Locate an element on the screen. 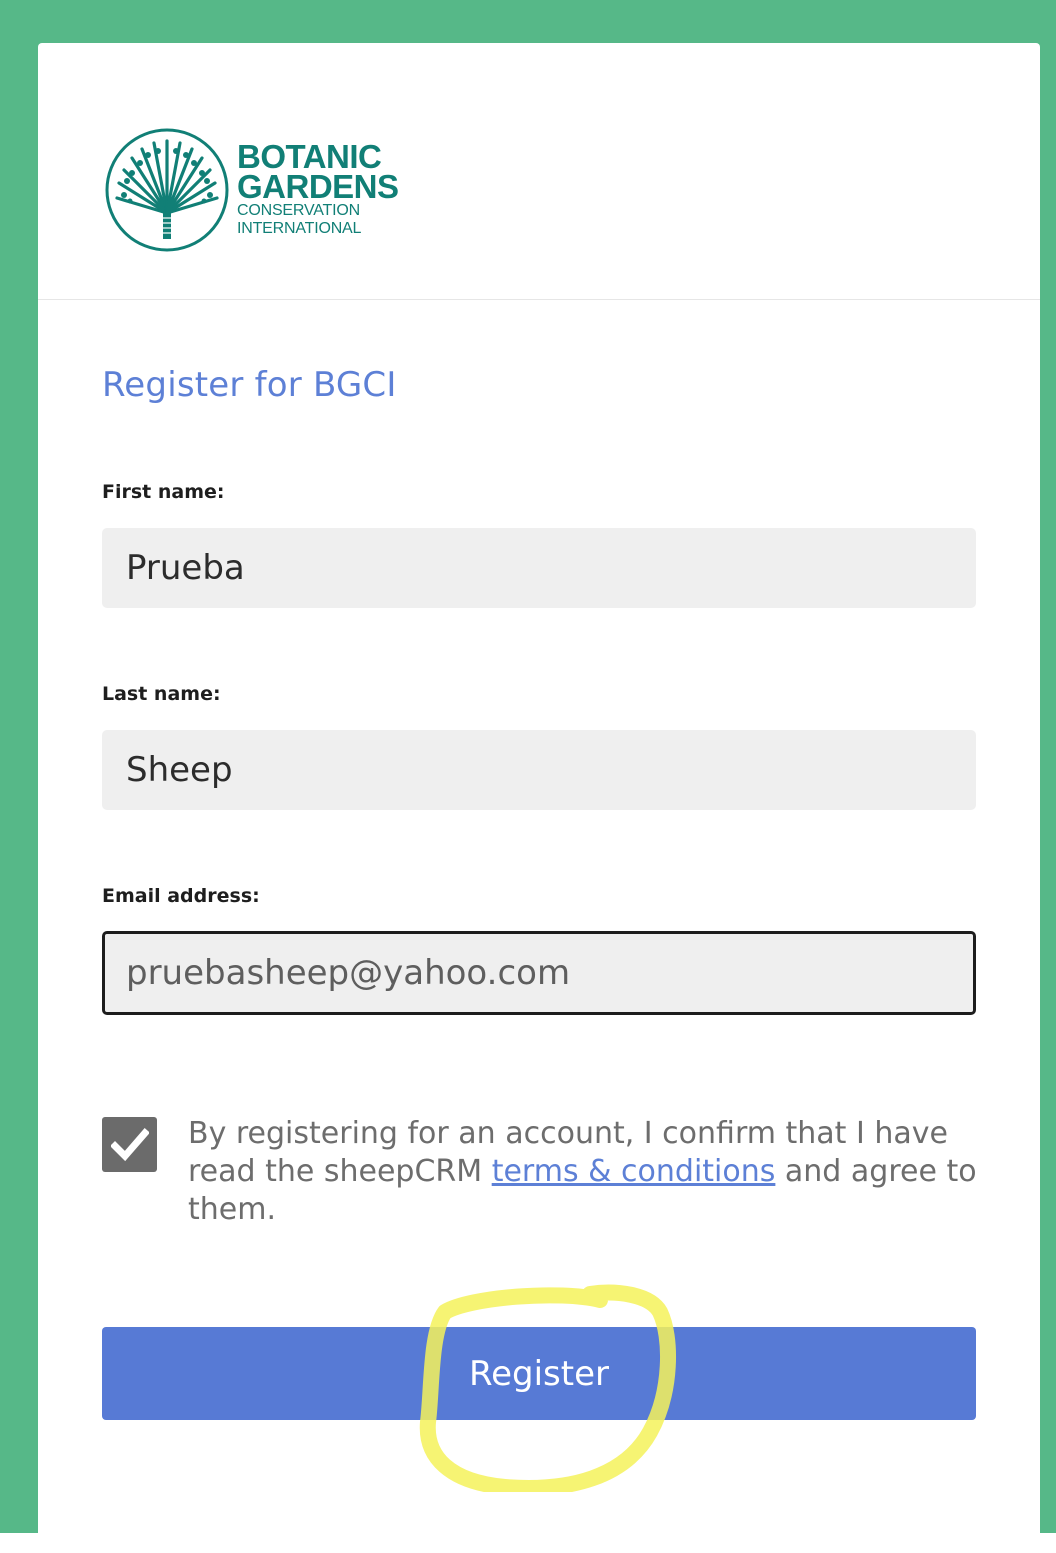  email-label: Email address: is located at coordinates (181, 896).